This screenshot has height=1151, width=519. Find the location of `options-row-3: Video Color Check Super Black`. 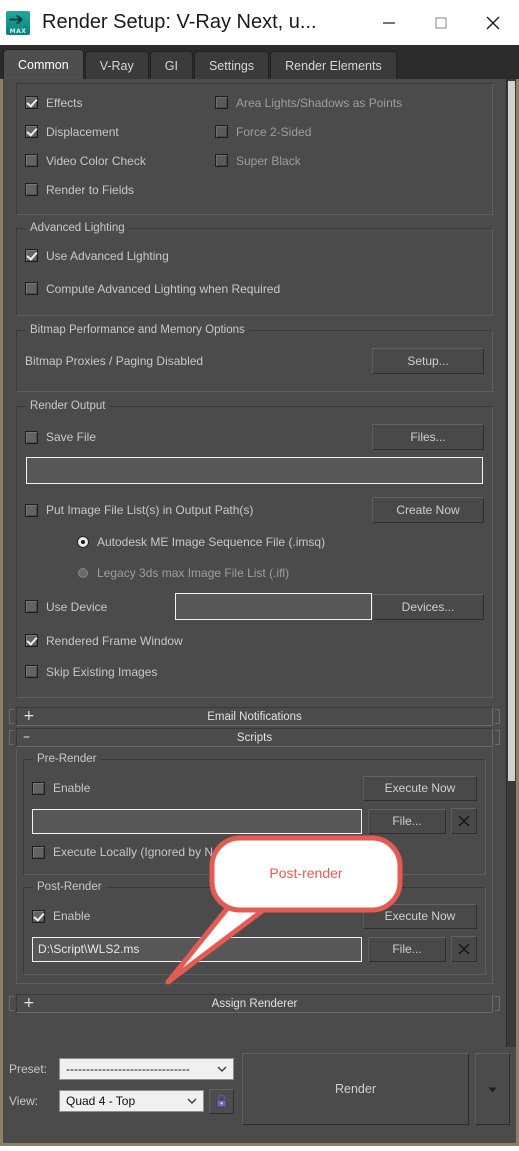

options-row-3: Video Color Check Super Black is located at coordinates (254, 160).